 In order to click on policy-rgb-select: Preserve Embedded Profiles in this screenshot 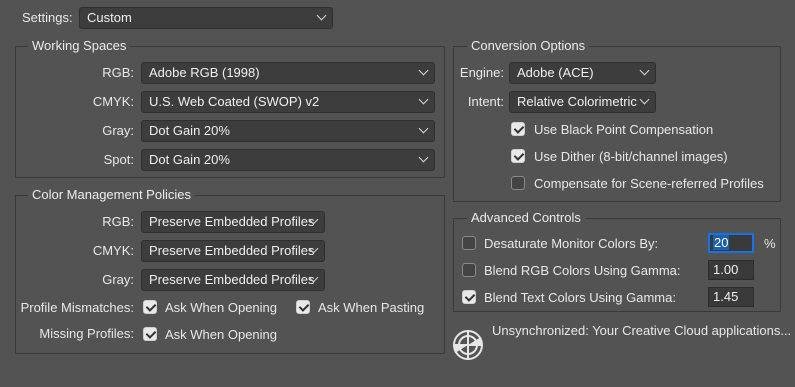, I will do `click(233, 222)`.